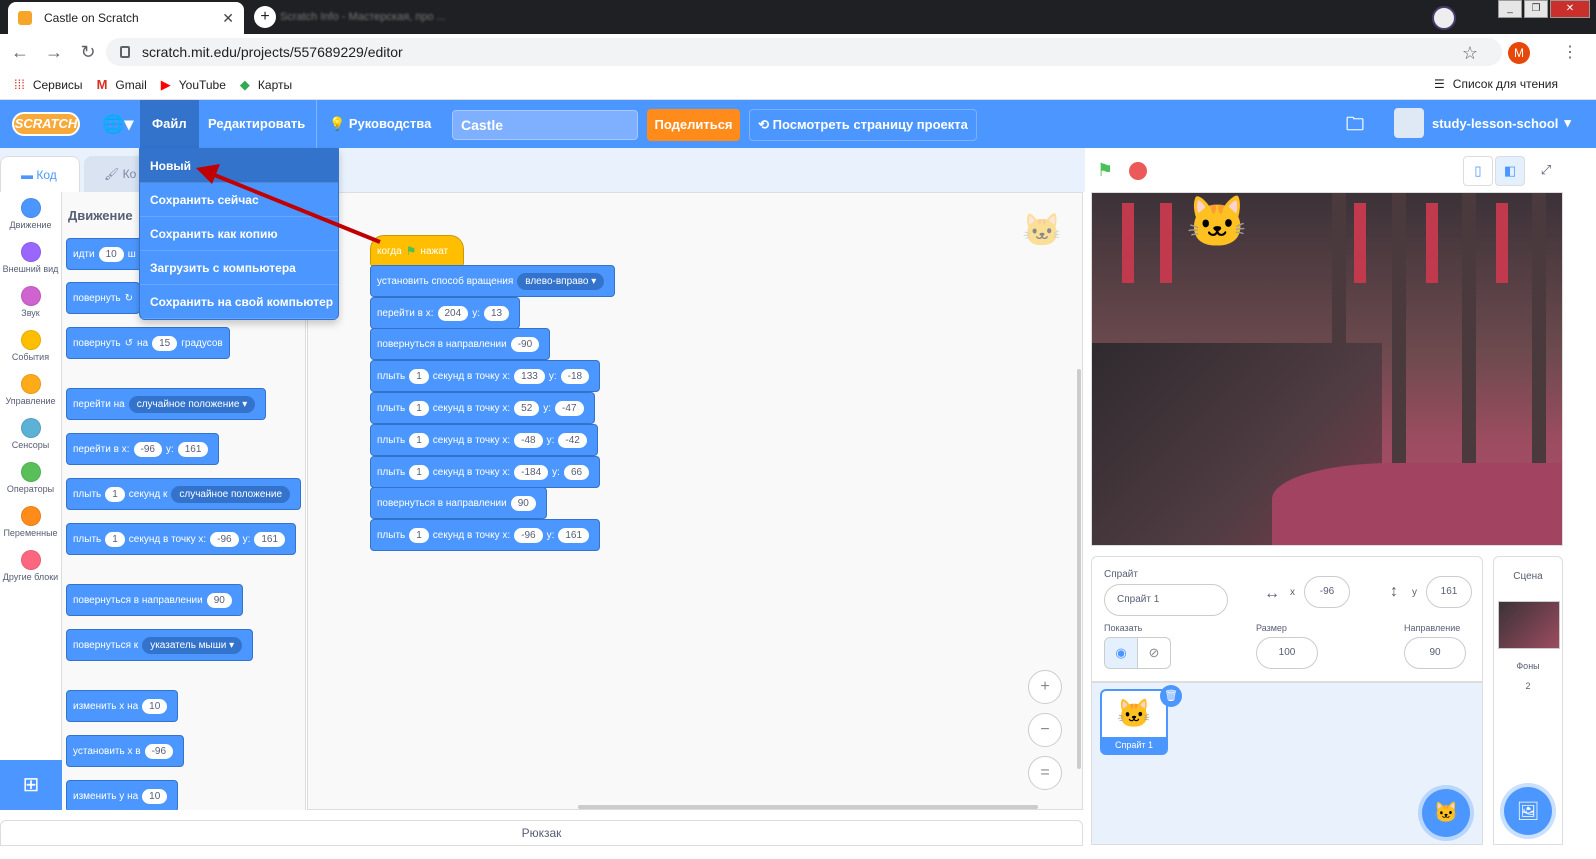  Describe the element at coordinates (104, 254) in the screenshot. I see `block-move-steps: идти 10 ш` at that location.